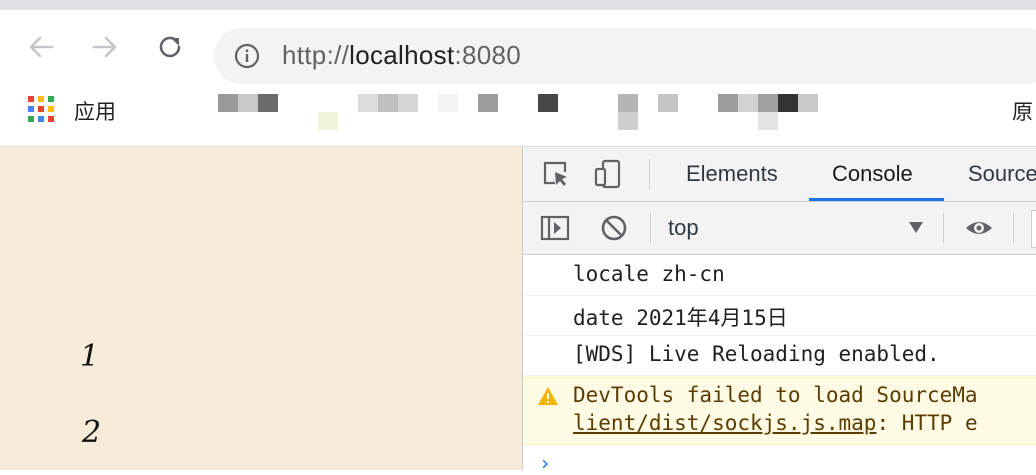  Describe the element at coordinates (247, 56) in the screenshot. I see `info-icon` at that location.